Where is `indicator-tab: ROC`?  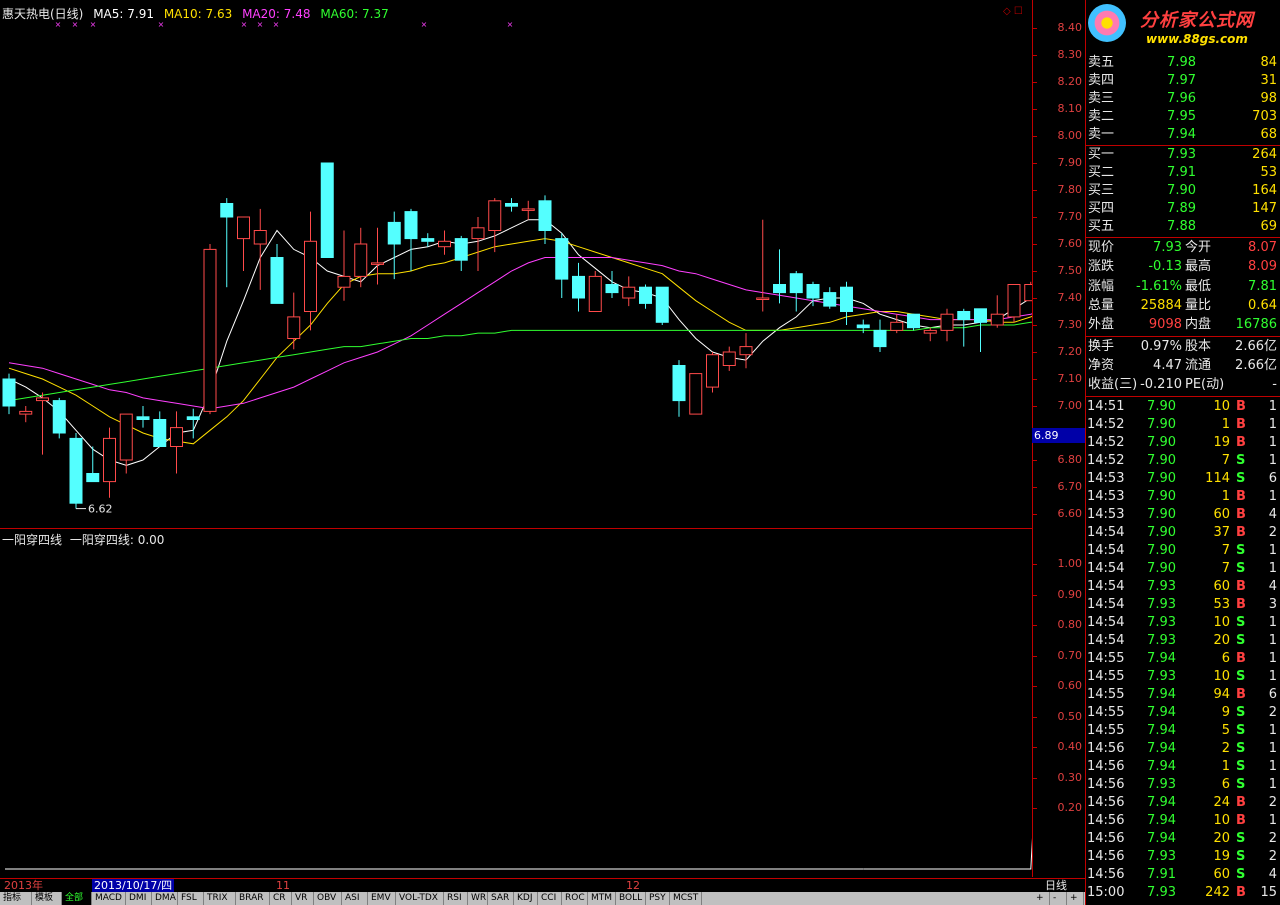 indicator-tab: ROC is located at coordinates (575, 898).